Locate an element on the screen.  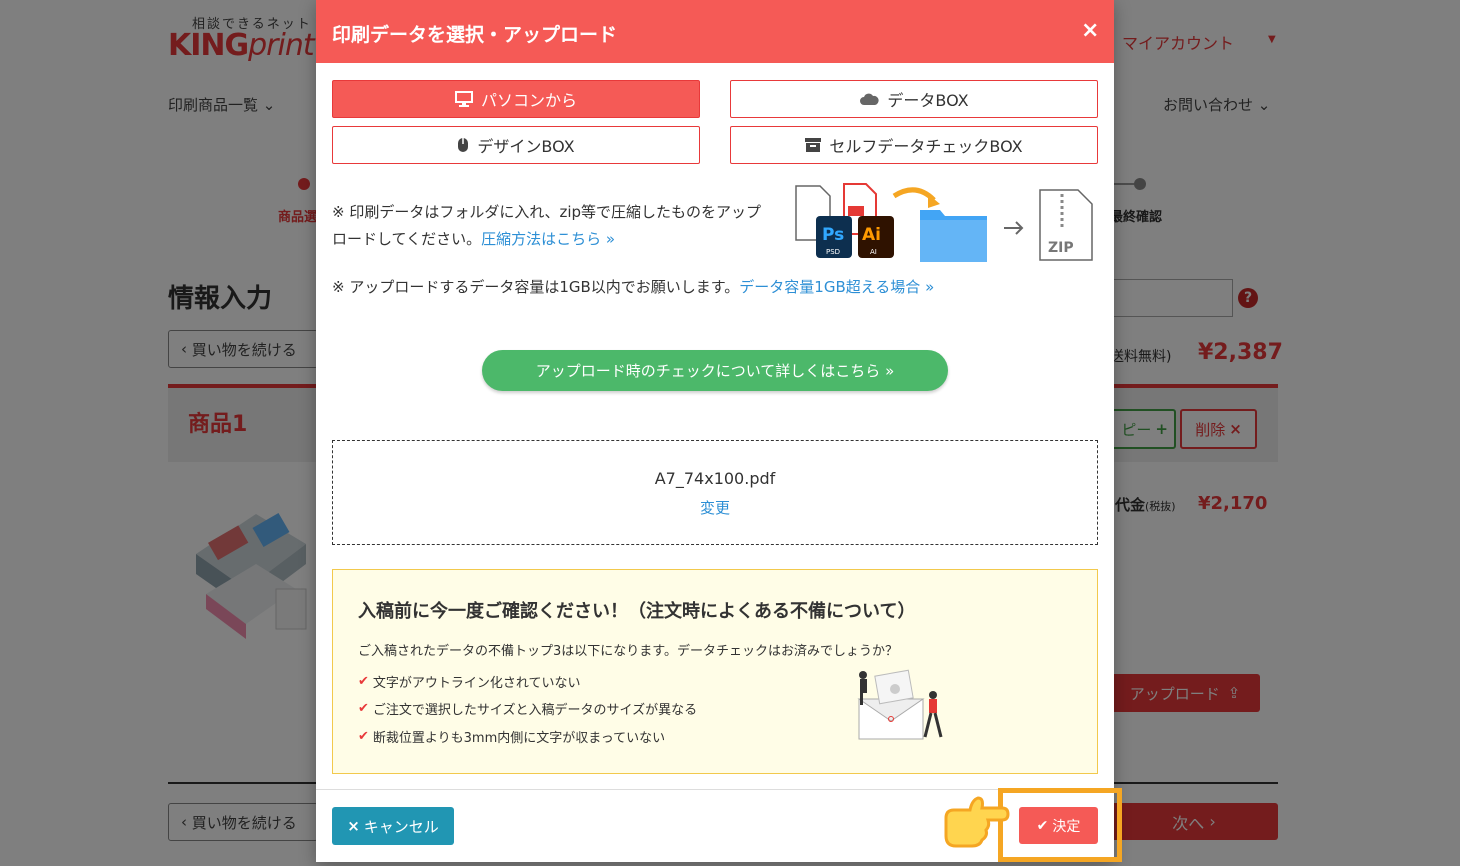
warning-item: ✔ ご注文で選択したサイズと入稿データのサイズが異なる is located at coordinates (528, 709).